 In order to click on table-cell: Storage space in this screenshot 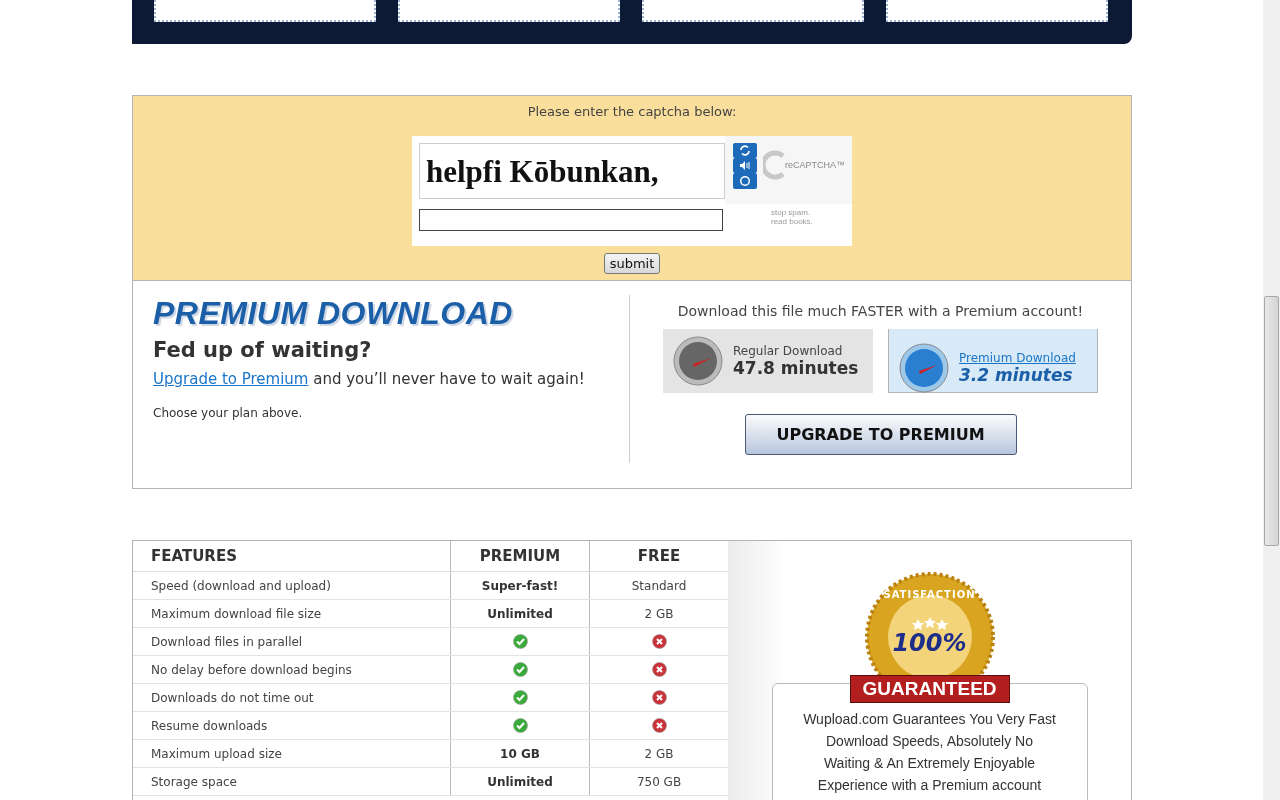, I will do `click(292, 781)`.